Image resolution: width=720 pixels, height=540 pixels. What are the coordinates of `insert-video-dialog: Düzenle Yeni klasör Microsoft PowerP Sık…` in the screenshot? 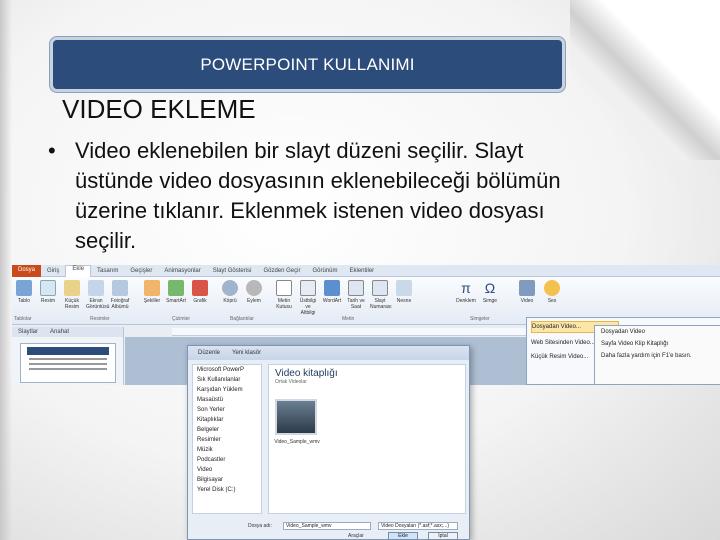 It's located at (328, 442).